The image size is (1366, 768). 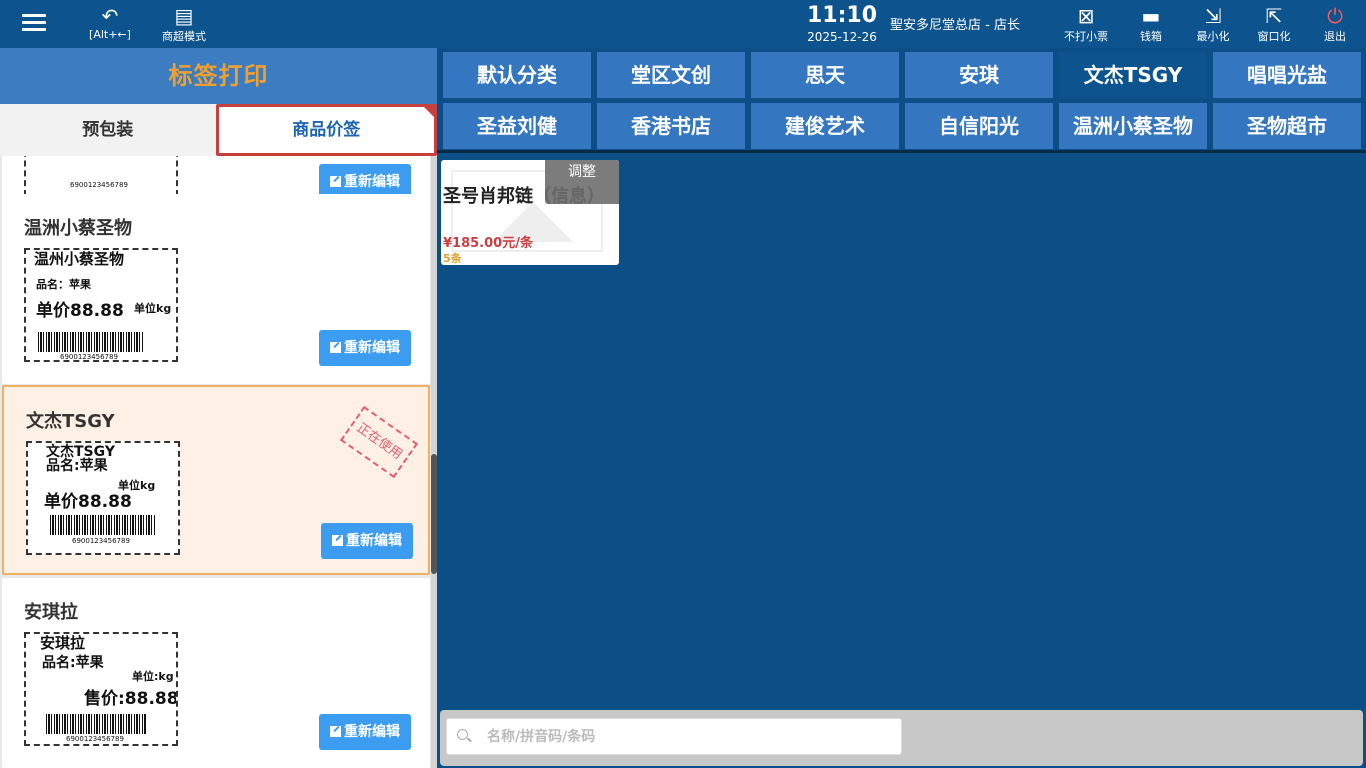 What do you see at coordinates (825, 75) in the screenshot?
I see `category-sitian: 思天` at bounding box center [825, 75].